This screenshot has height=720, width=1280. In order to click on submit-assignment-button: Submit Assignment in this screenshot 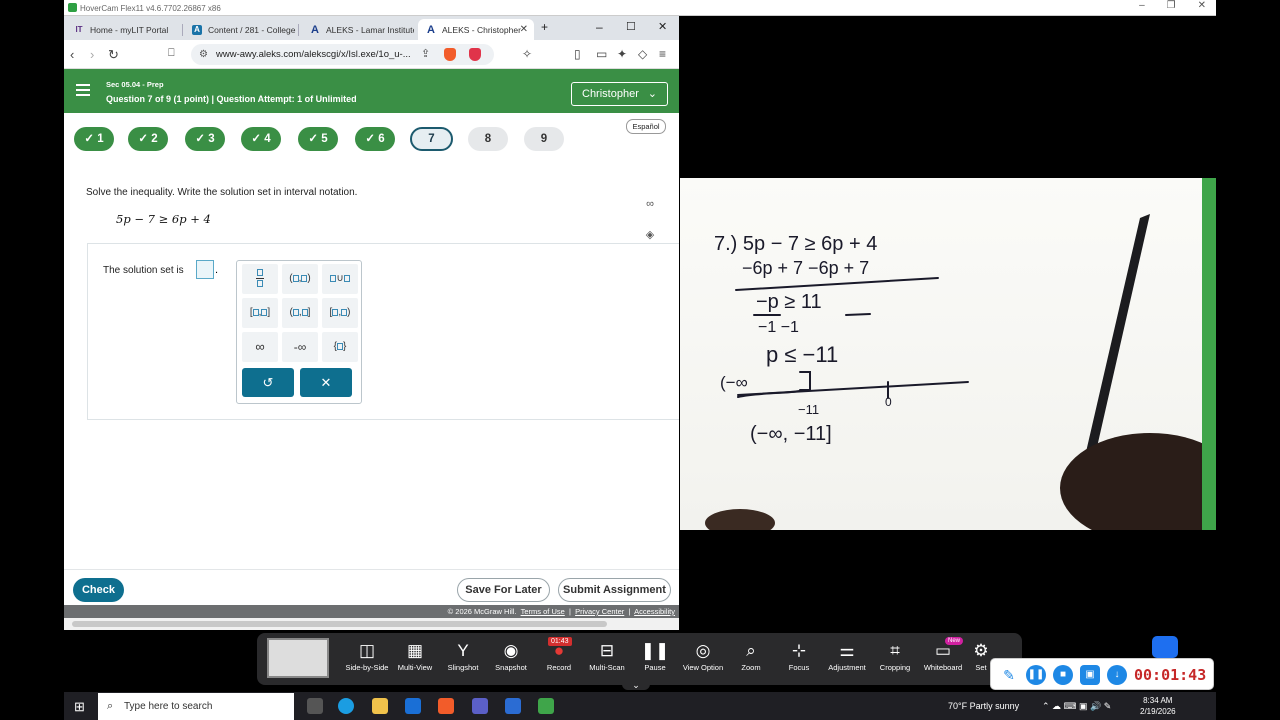, I will do `click(614, 590)`.